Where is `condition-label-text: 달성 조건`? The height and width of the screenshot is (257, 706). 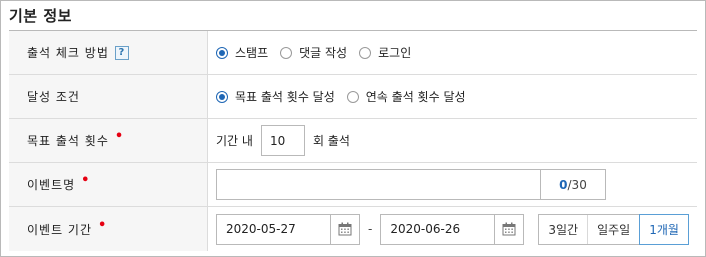
condition-label-text: 달성 조건 is located at coordinates (53, 97).